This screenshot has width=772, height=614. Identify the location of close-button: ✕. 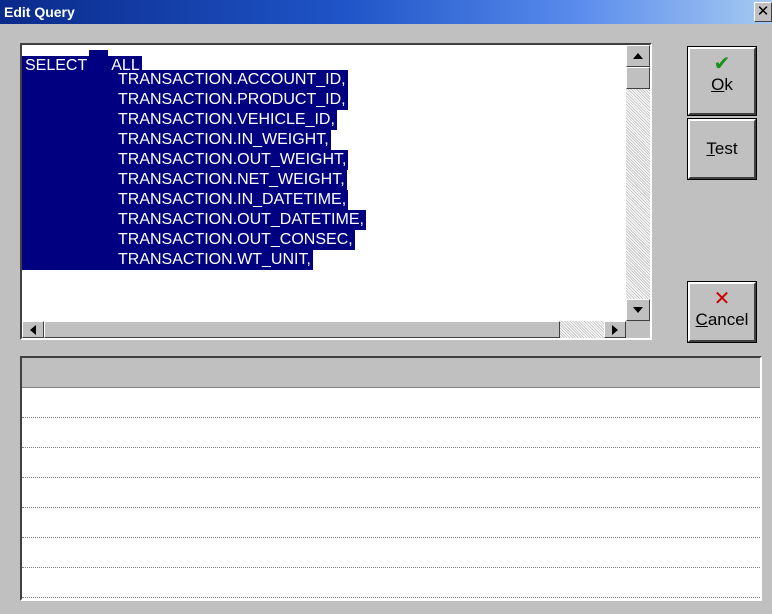
(763, 12).